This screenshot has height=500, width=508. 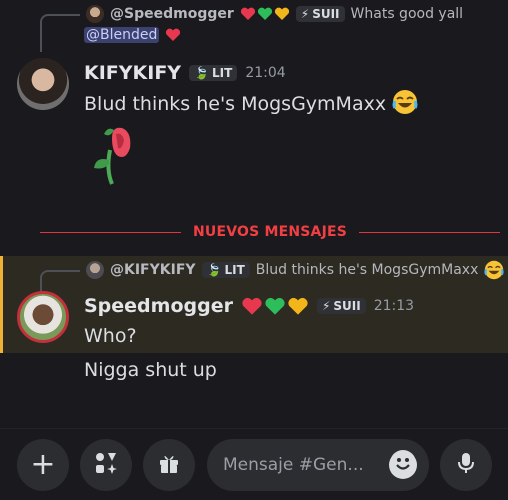 I want to click on reply-author: @KIFYKIFY, so click(x=153, y=270).